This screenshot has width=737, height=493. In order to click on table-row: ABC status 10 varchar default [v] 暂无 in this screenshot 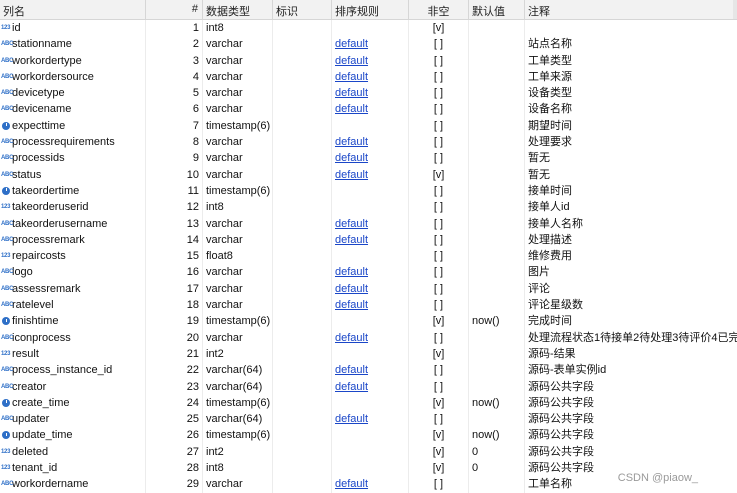, I will do `click(368, 174)`.